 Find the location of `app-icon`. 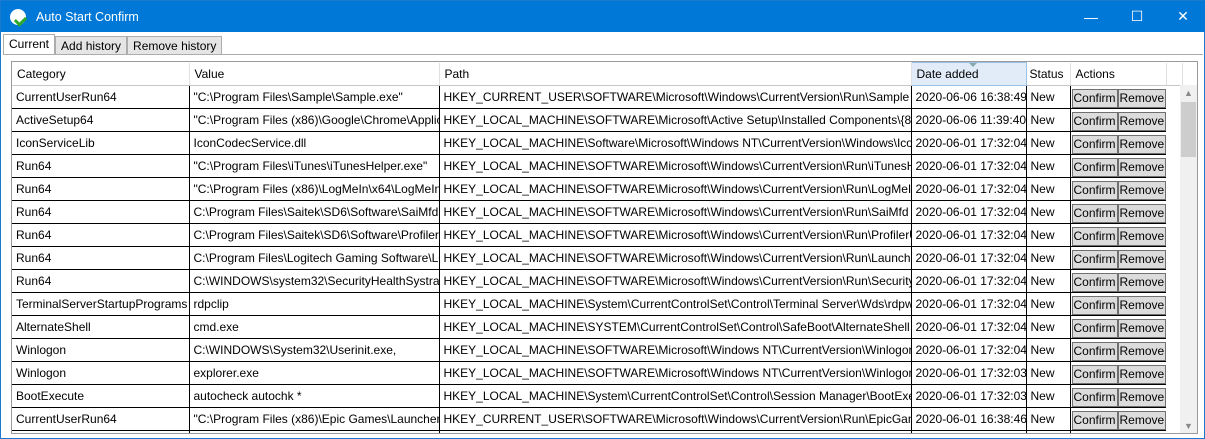

app-icon is located at coordinates (18, 16).